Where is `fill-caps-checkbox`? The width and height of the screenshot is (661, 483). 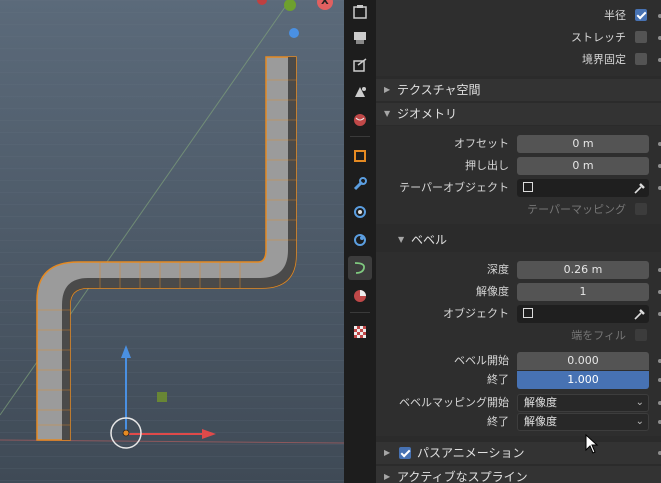 fill-caps-checkbox is located at coordinates (641, 335).